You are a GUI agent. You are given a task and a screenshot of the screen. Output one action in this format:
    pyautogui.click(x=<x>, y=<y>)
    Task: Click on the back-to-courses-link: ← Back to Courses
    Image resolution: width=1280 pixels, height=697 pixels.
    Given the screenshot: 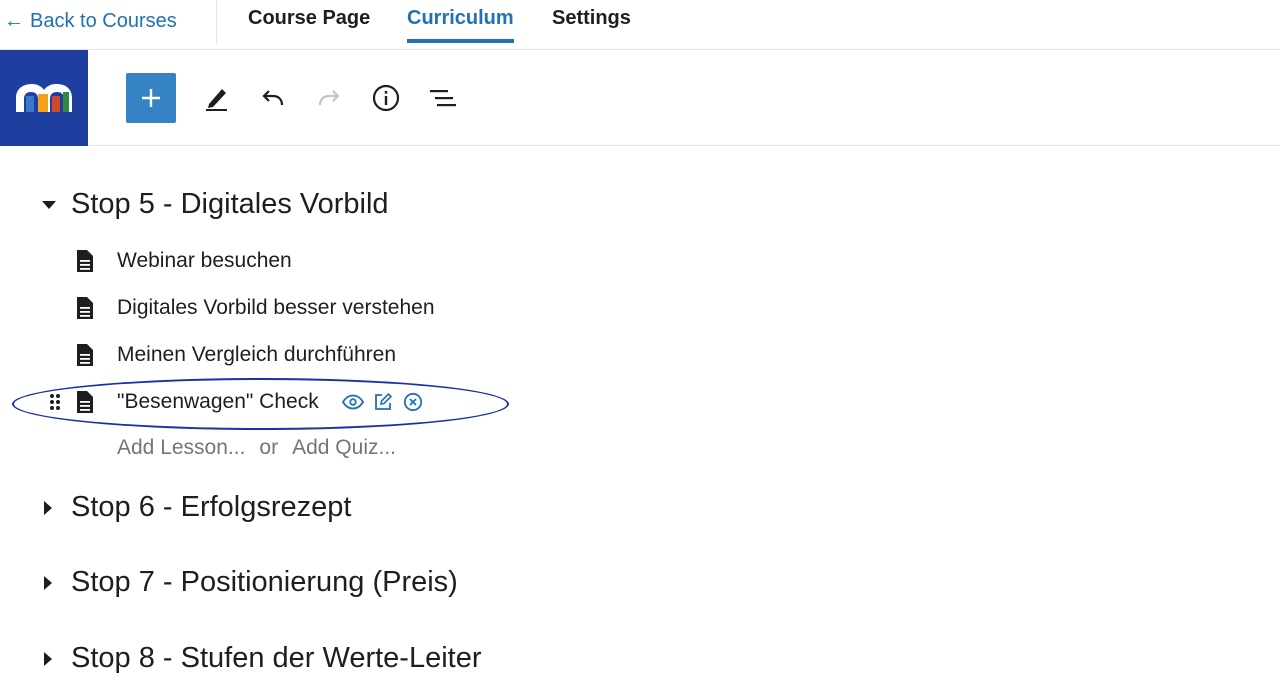 What is the action you would take?
    pyautogui.click(x=90, y=21)
    